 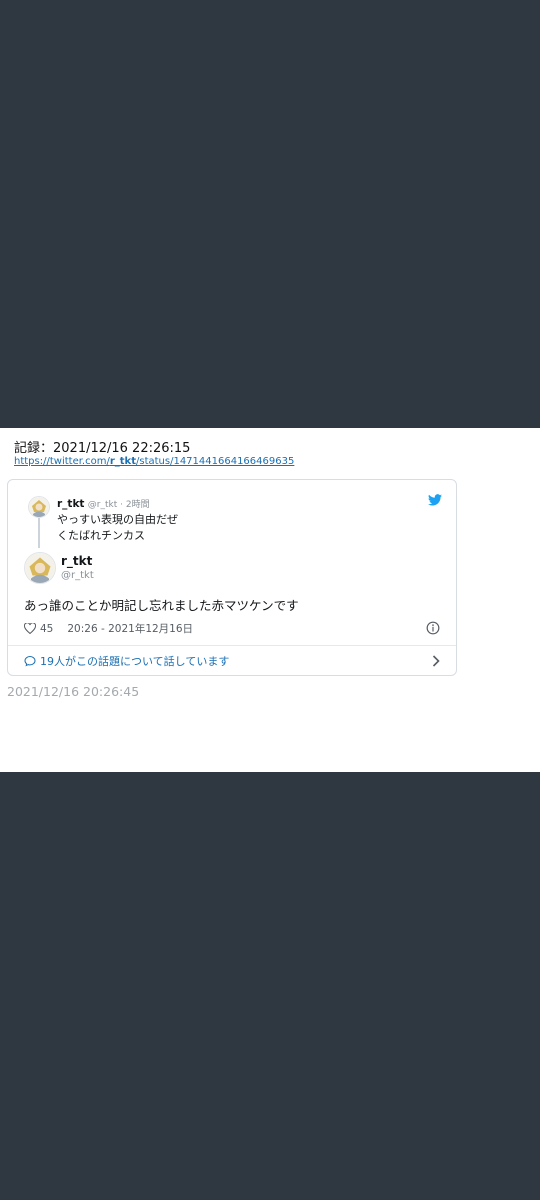 I want to click on parent-line: やっすい表現の自由だぜ, so click(x=117, y=519).